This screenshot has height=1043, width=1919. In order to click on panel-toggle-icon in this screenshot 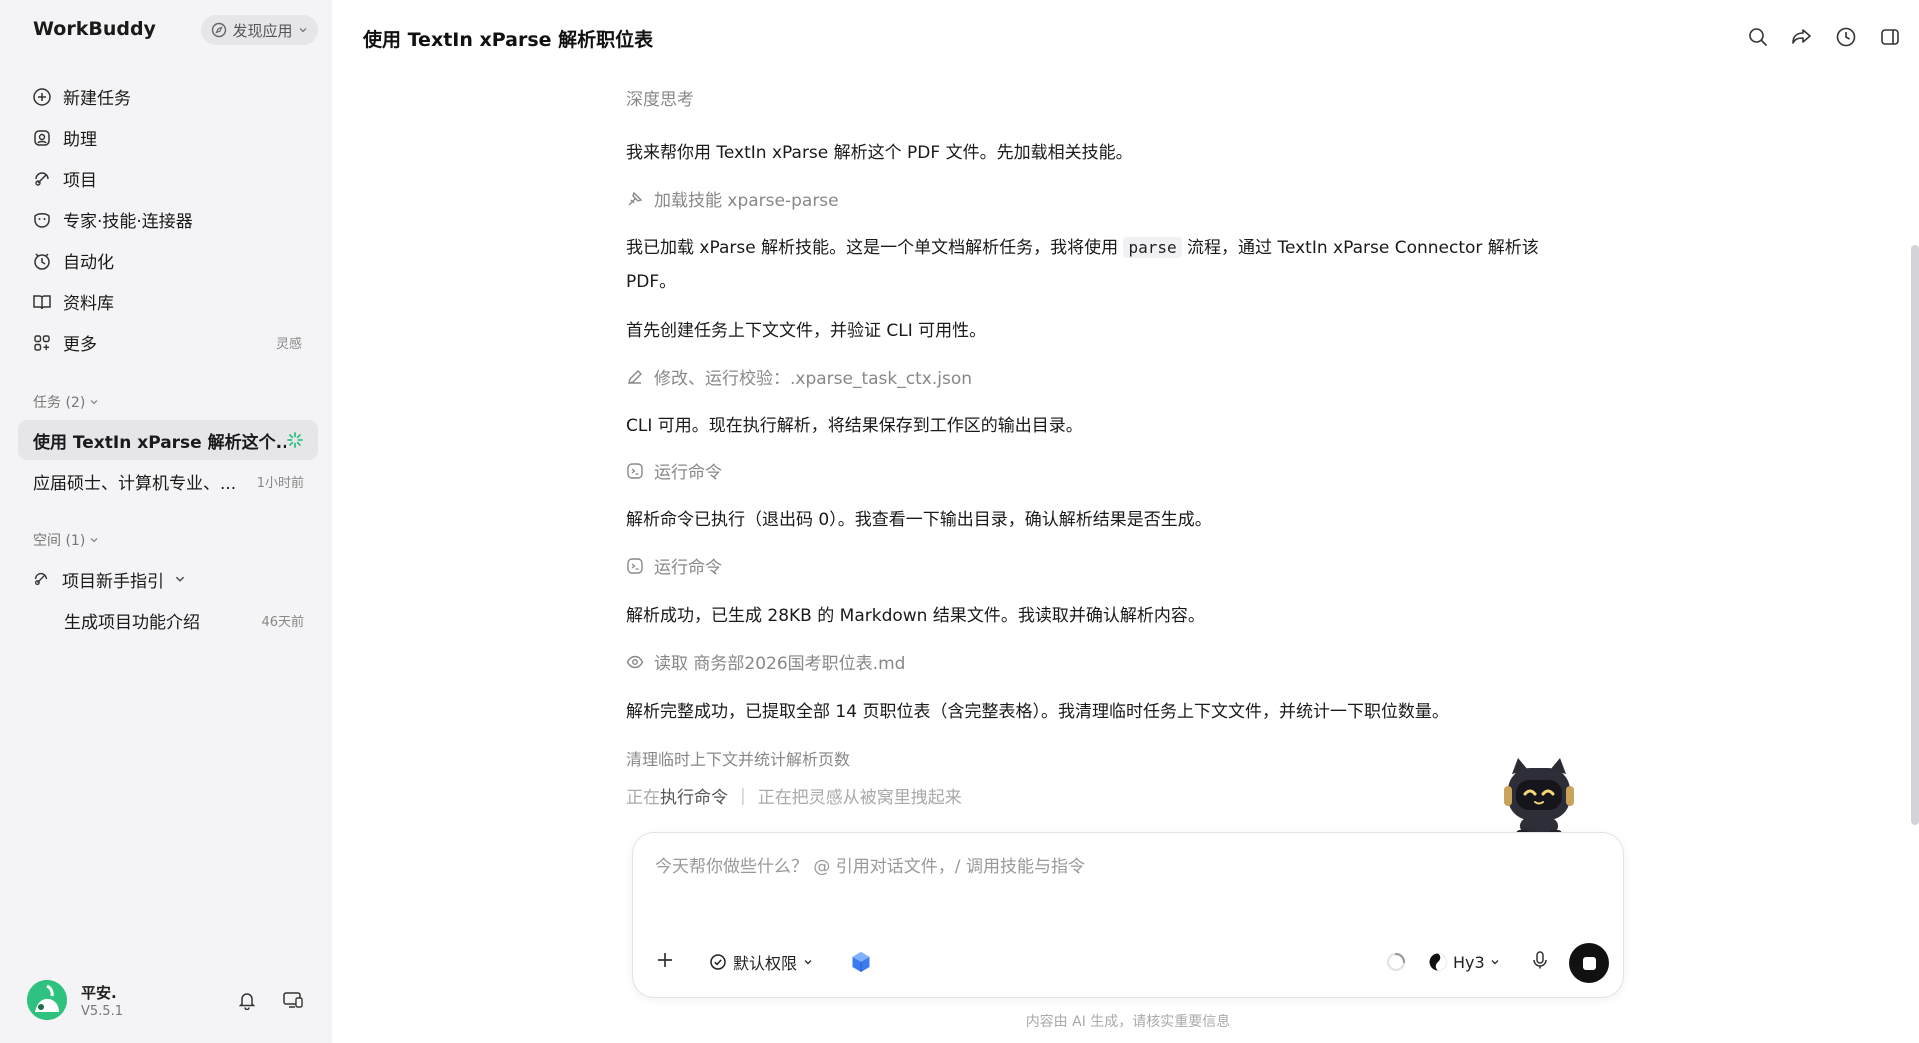, I will do `click(1890, 37)`.